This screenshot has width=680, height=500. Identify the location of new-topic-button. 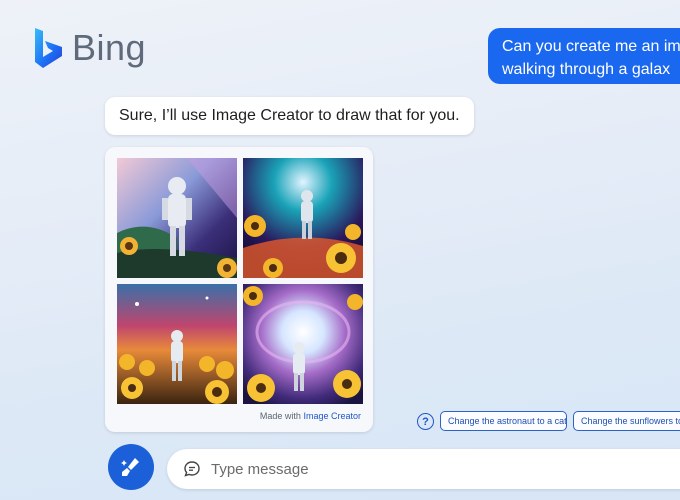
(131, 467).